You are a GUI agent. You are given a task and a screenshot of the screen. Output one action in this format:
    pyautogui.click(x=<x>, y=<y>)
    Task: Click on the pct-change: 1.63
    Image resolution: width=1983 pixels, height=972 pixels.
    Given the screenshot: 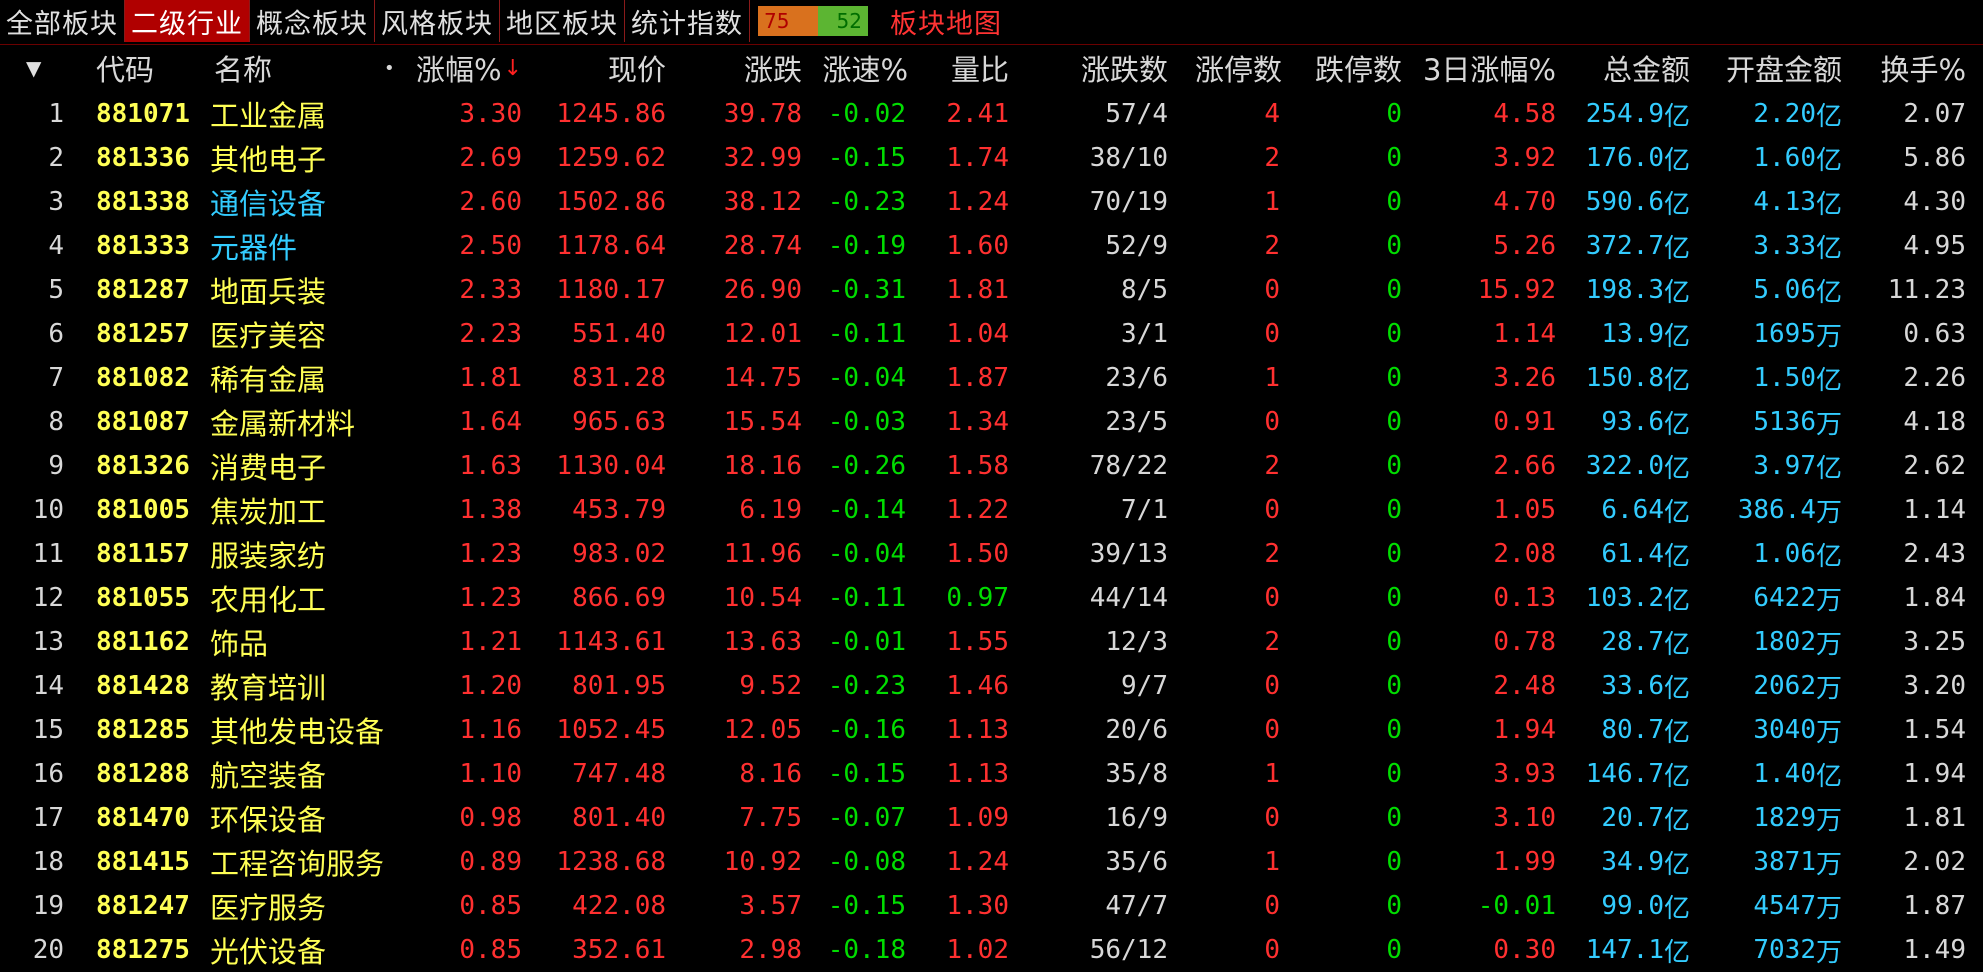 What is the action you would take?
    pyautogui.click(x=490, y=466)
    